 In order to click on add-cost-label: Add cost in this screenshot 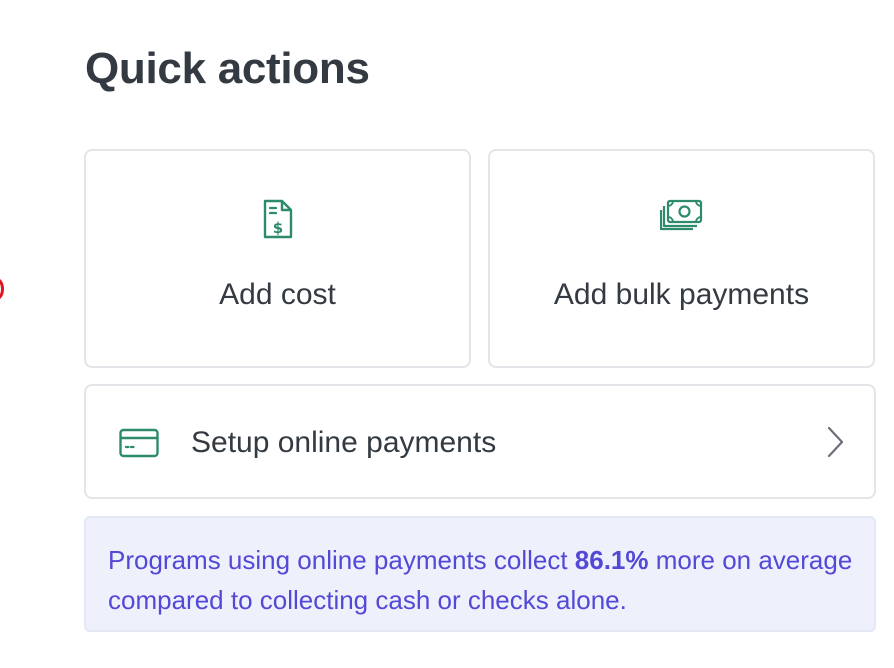, I will do `click(277, 294)`.